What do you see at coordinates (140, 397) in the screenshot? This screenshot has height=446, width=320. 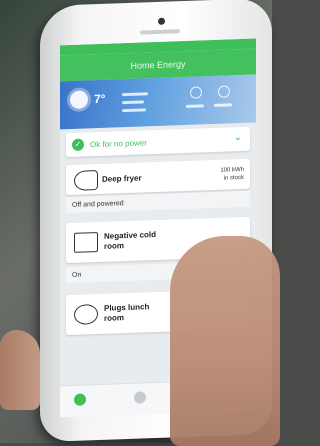 I see `tab-icon` at bounding box center [140, 397].